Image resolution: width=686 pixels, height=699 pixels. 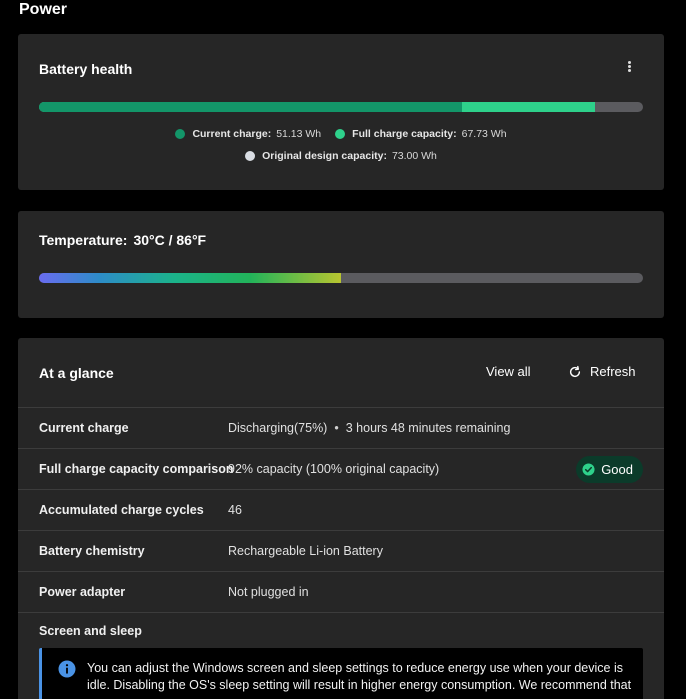 I want to click on glance-title: At a glance, so click(x=76, y=373).